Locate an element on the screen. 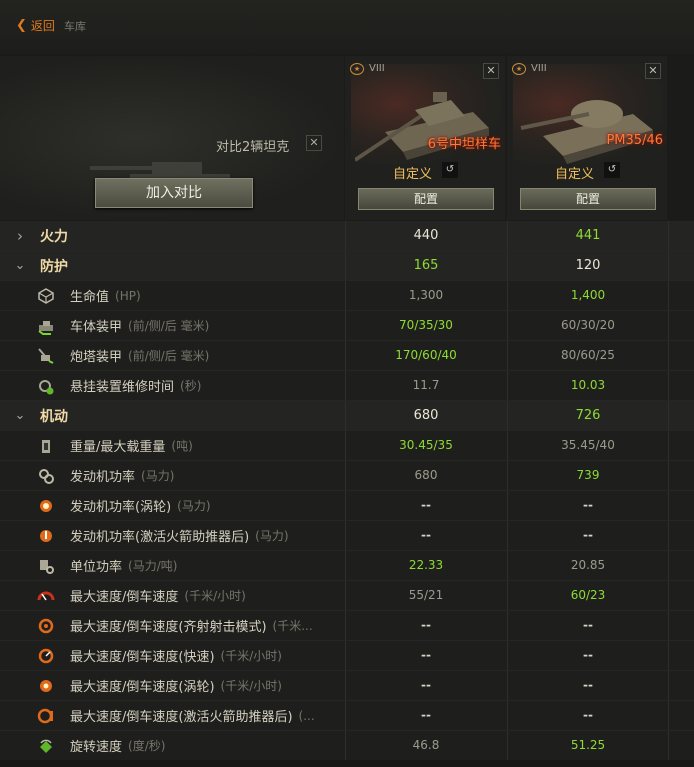  stat-unit: (马力) is located at coordinates (158, 476).